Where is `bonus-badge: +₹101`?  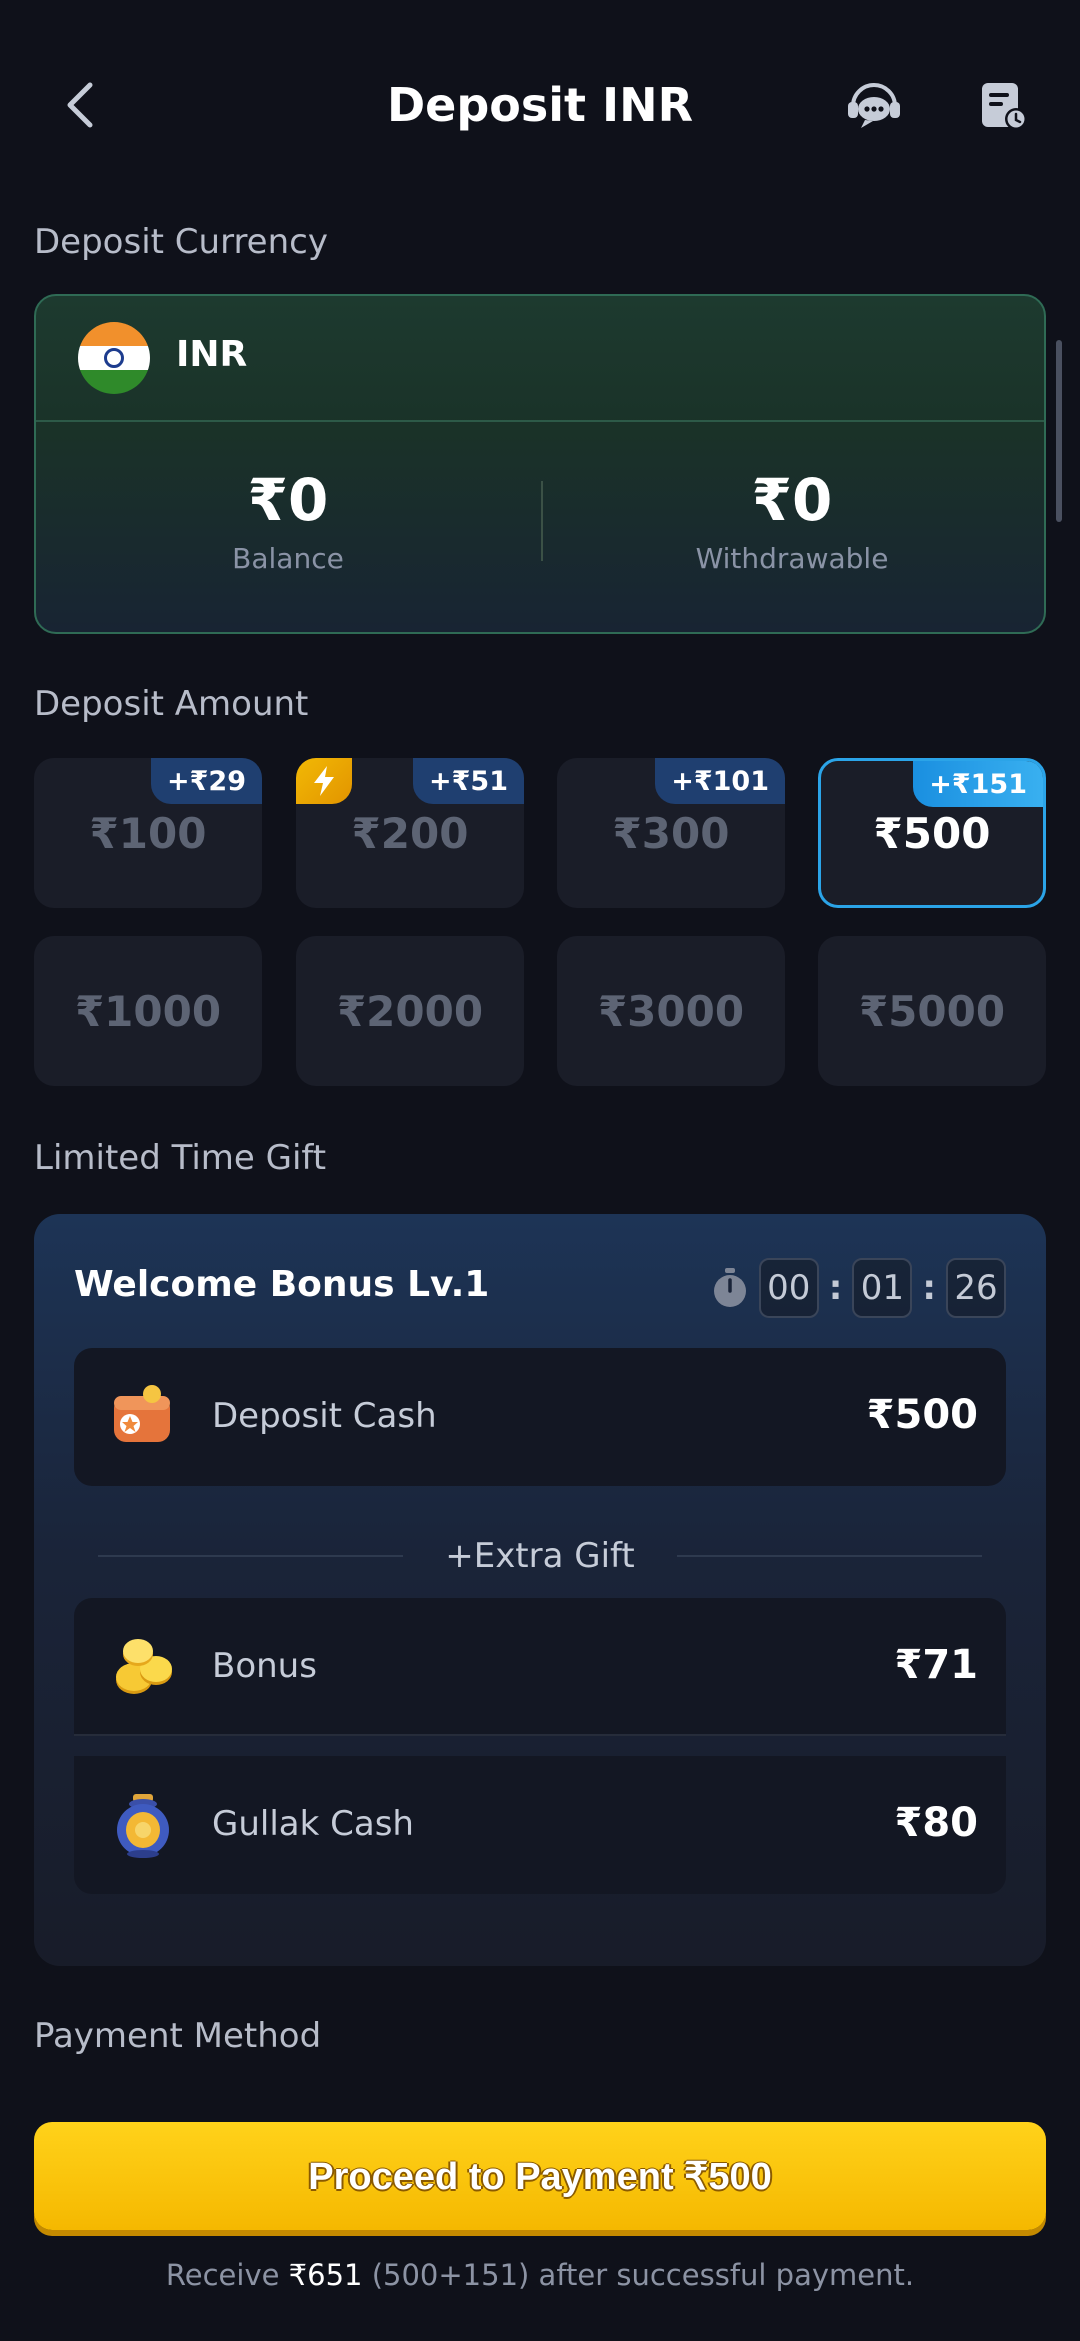
bonus-badge: +₹101 is located at coordinates (720, 781).